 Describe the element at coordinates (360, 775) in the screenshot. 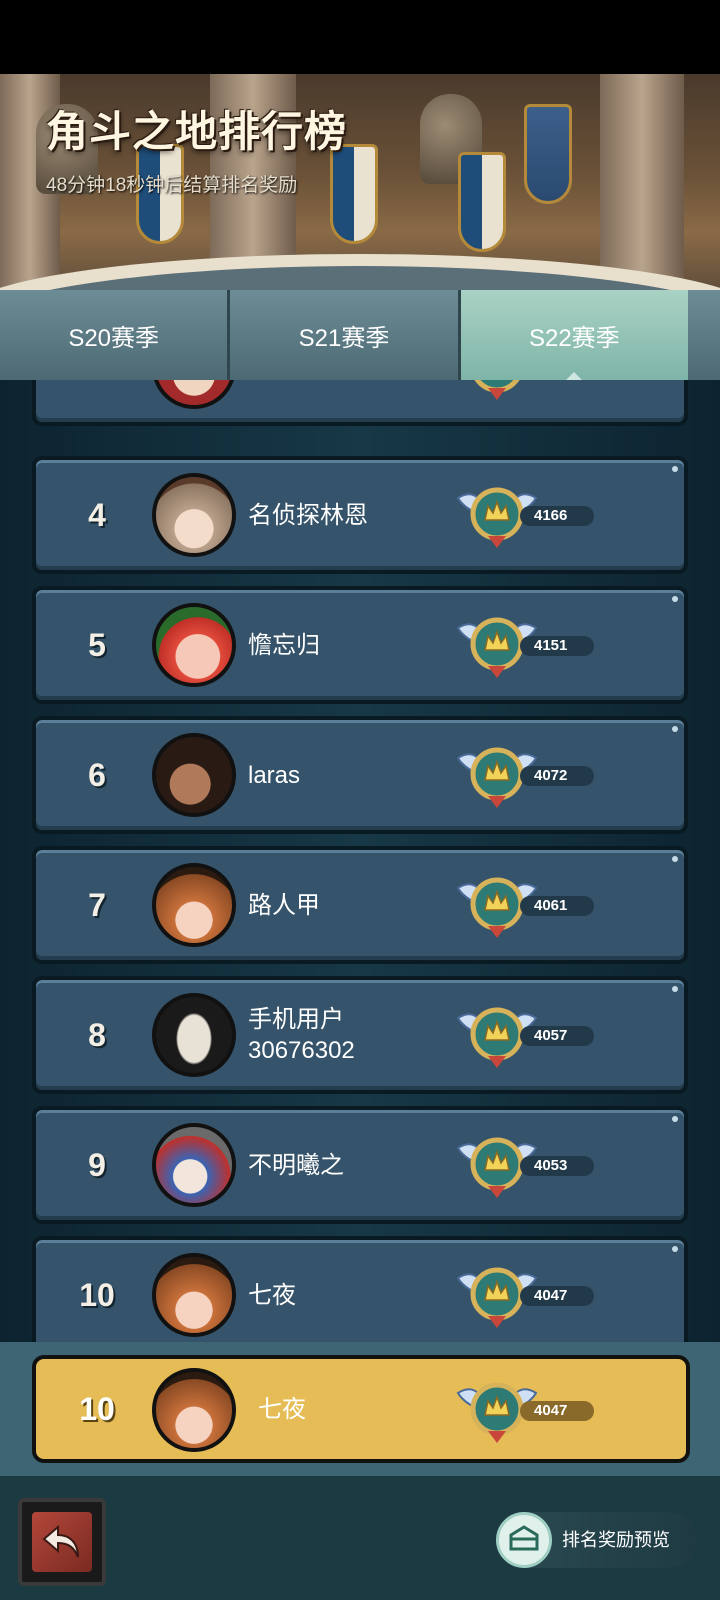

I see `leaderboard-row: 6 laras 4072` at that location.